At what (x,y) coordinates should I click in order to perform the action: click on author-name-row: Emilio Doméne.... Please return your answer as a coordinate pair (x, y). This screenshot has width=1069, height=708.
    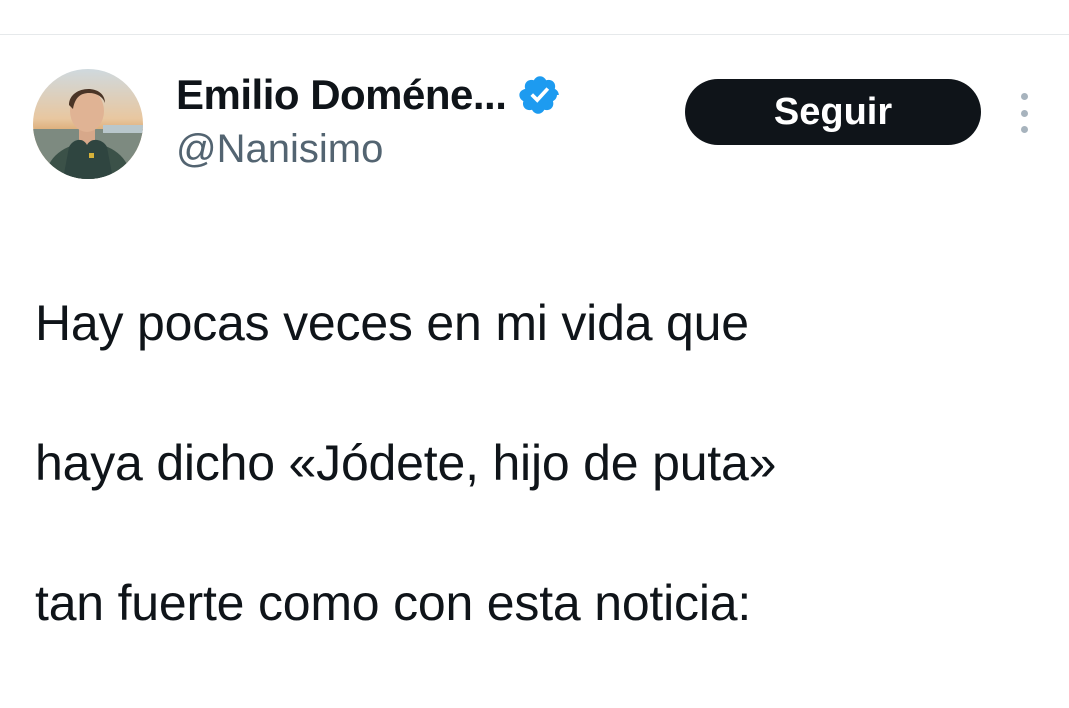
    Looking at the image, I should click on (369, 95).